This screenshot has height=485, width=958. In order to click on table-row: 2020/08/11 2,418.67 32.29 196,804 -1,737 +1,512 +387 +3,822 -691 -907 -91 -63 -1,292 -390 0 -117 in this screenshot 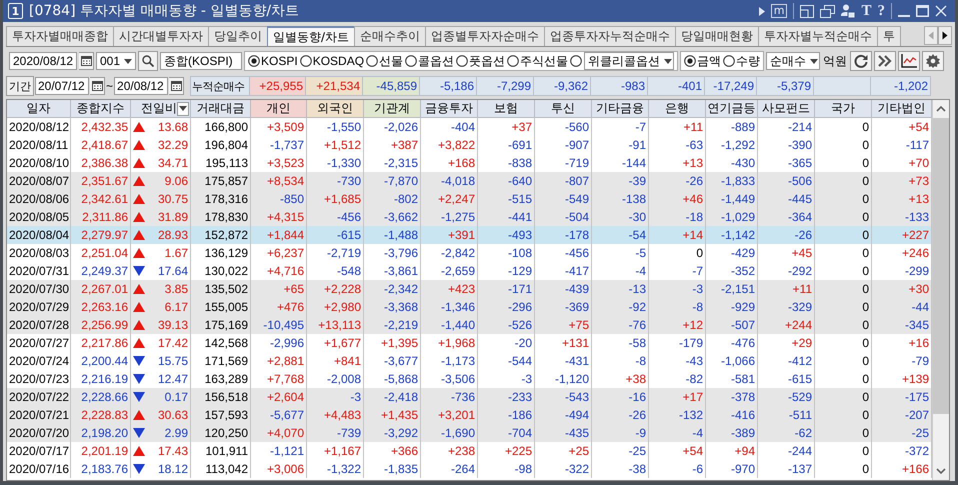, I will do `click(469, 145)`.